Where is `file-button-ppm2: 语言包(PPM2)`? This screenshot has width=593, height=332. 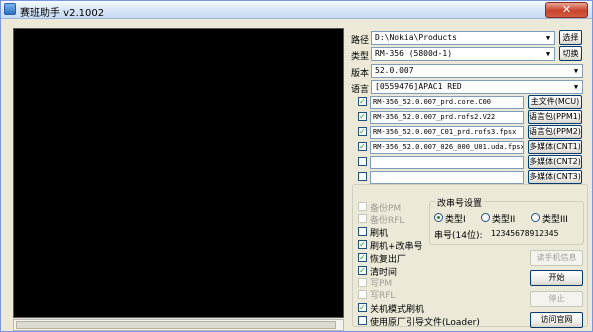
file-button-ppm2: 语言包(PPM2) is located at coordinates (555, 132).